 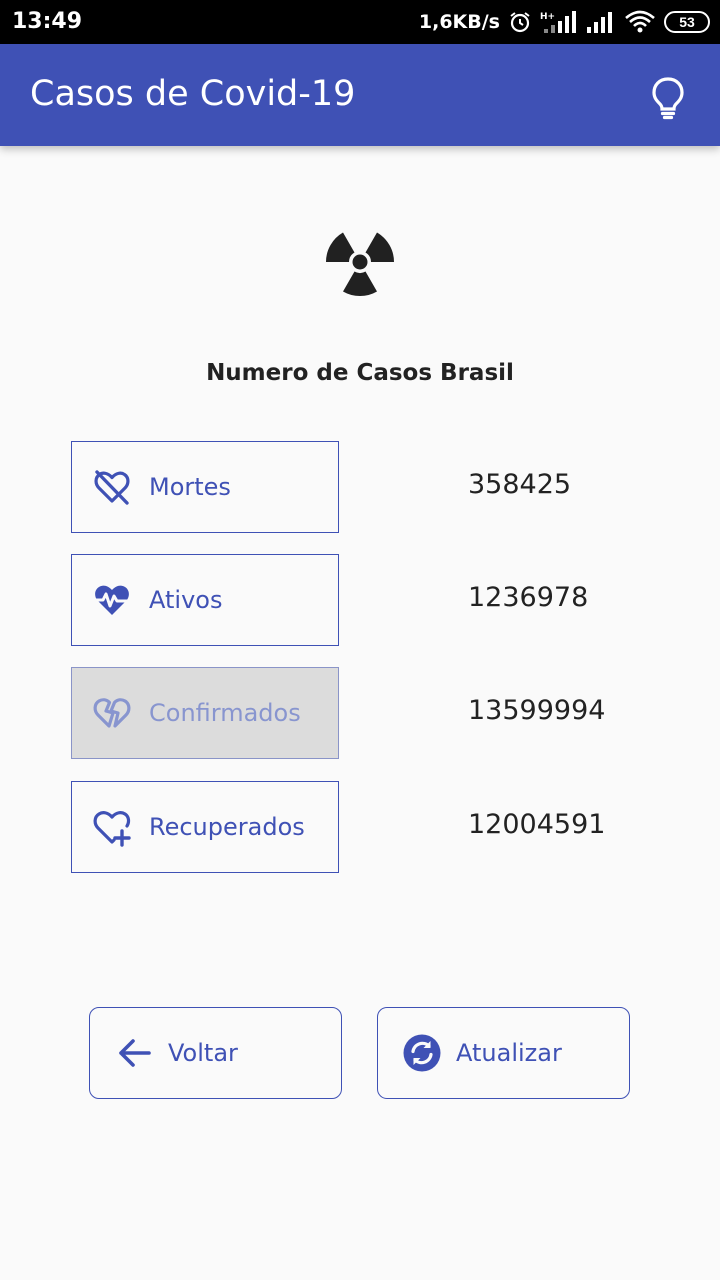 What do you see at coordinates (371, 827) in the screenshot?
I see `stat-row-recuperados: Recuperados 12004591` at bounding box center [371, 827].